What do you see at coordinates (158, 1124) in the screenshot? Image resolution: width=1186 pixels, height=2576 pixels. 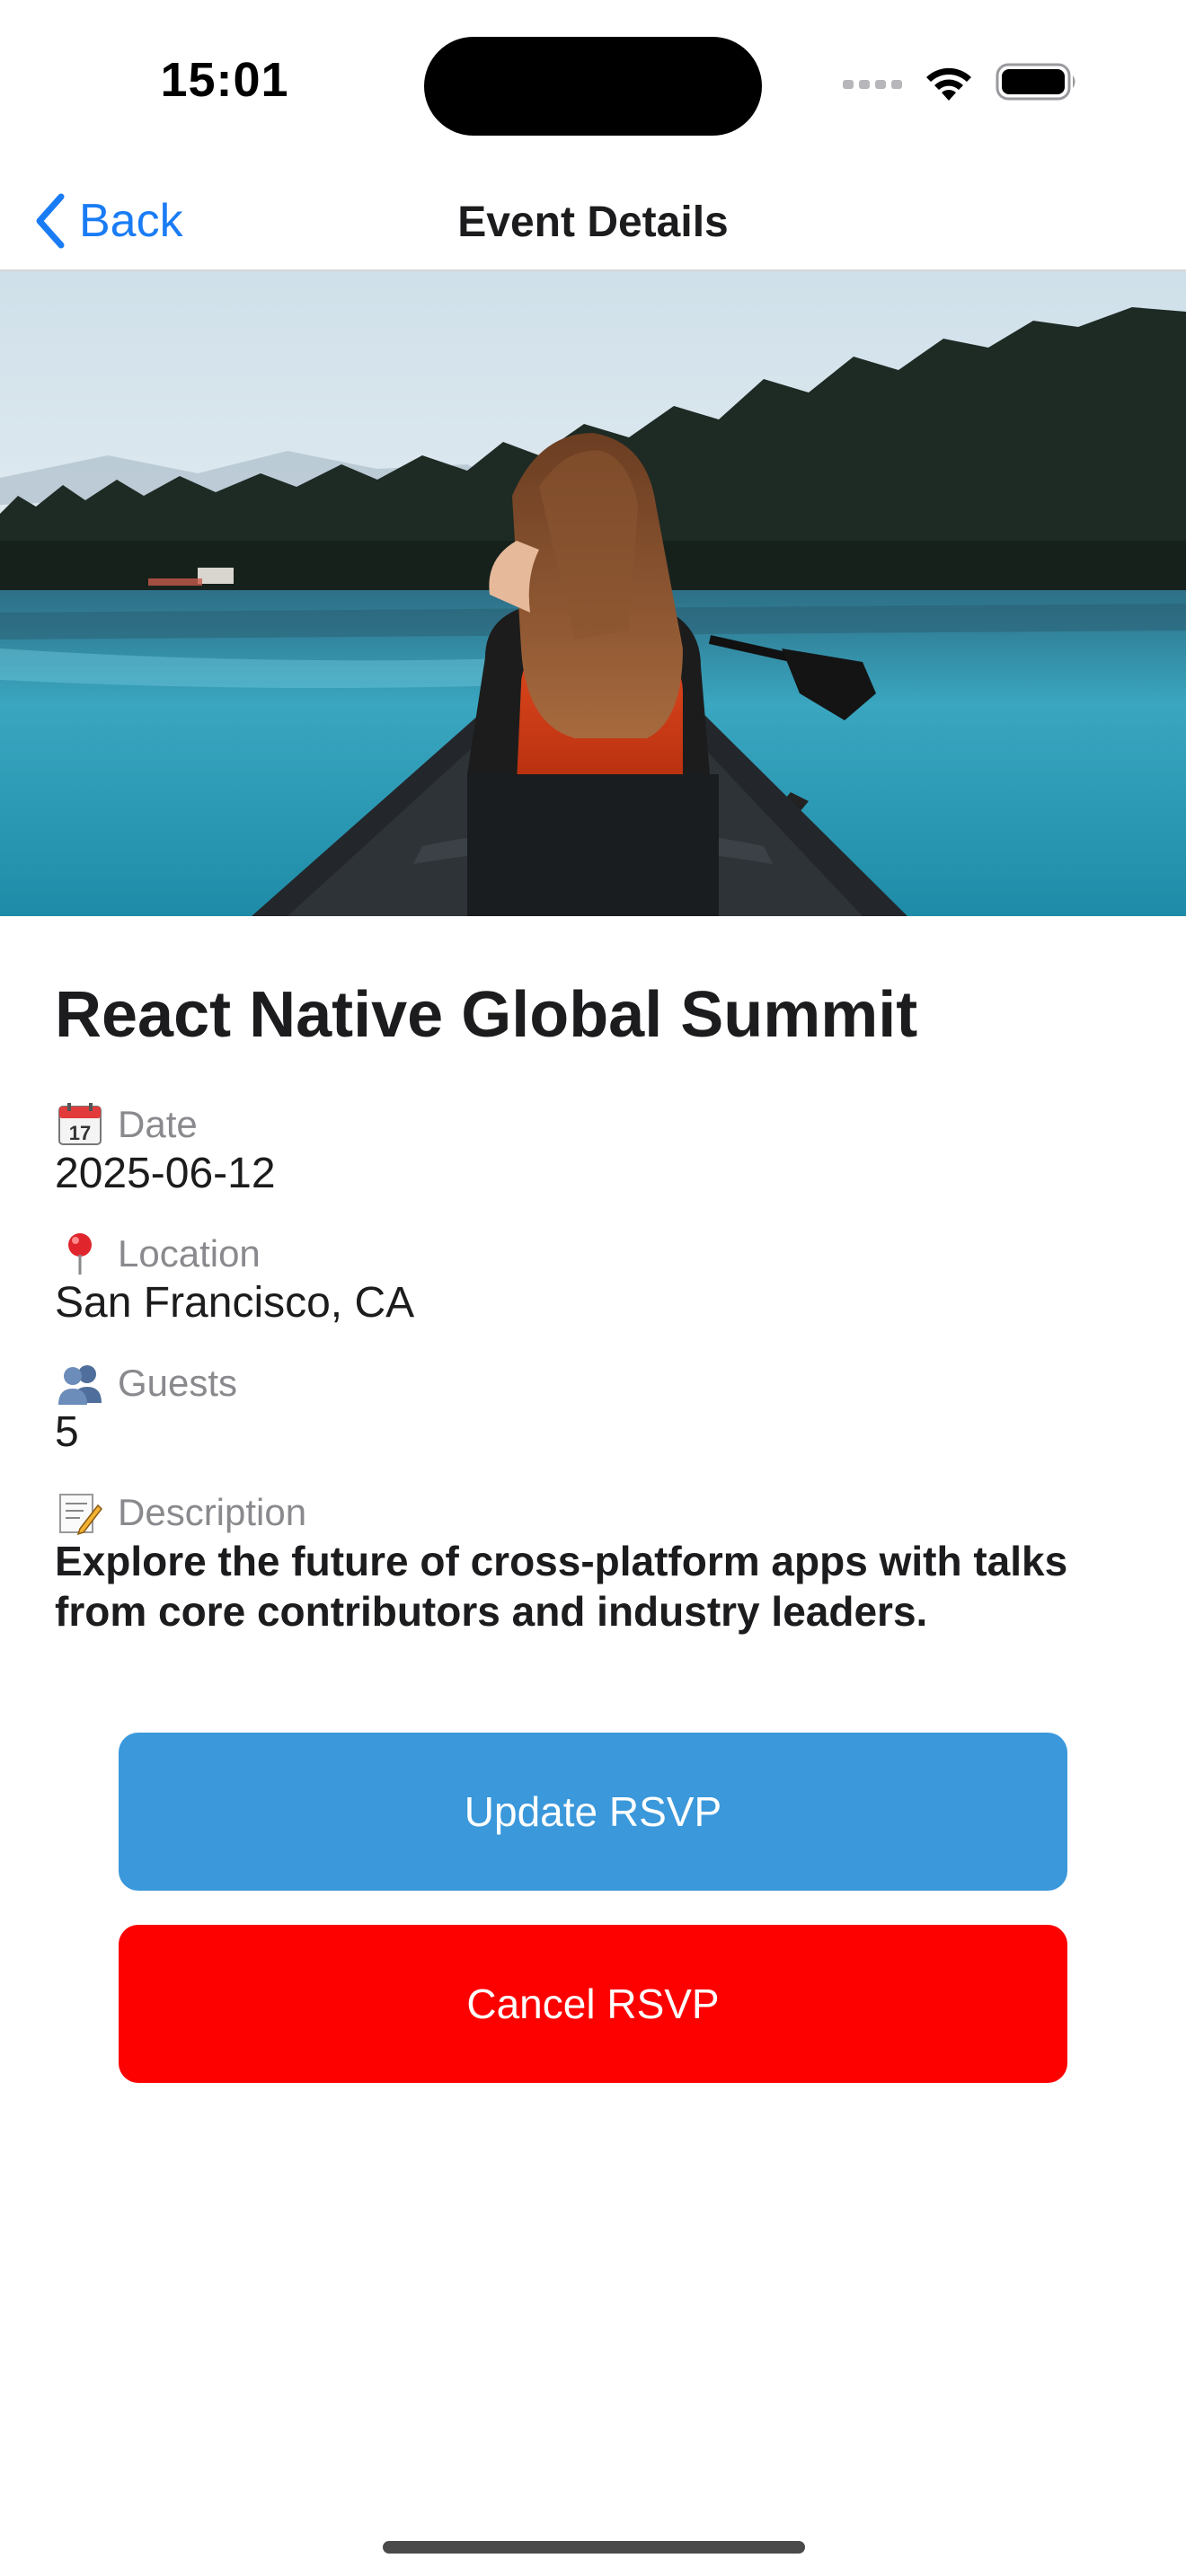 I see `date-label: Date` at bounding box center [158, 1124].